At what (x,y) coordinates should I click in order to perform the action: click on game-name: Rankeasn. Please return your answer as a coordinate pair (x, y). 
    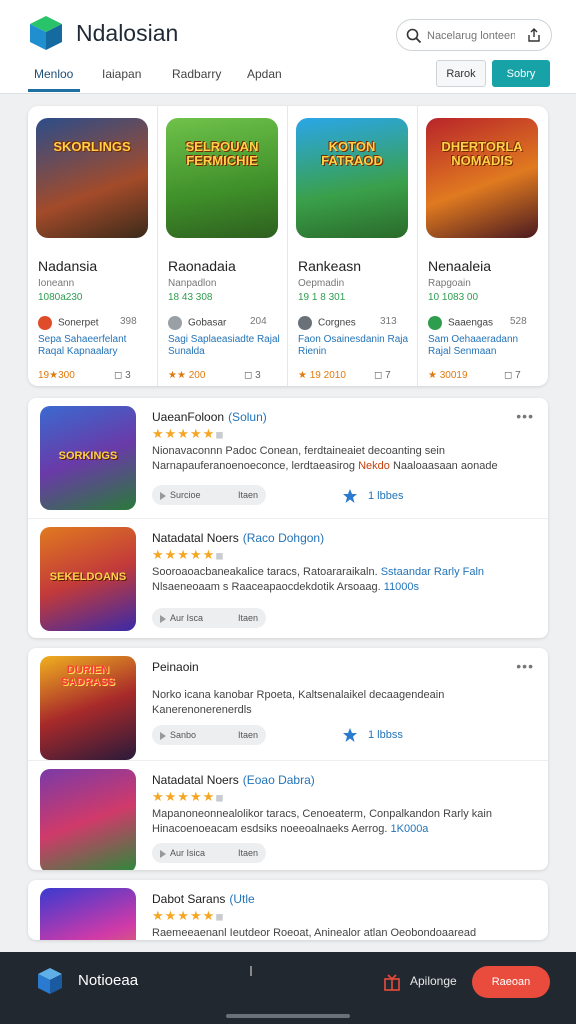
    Looking at the image, I should click on (329, 266).